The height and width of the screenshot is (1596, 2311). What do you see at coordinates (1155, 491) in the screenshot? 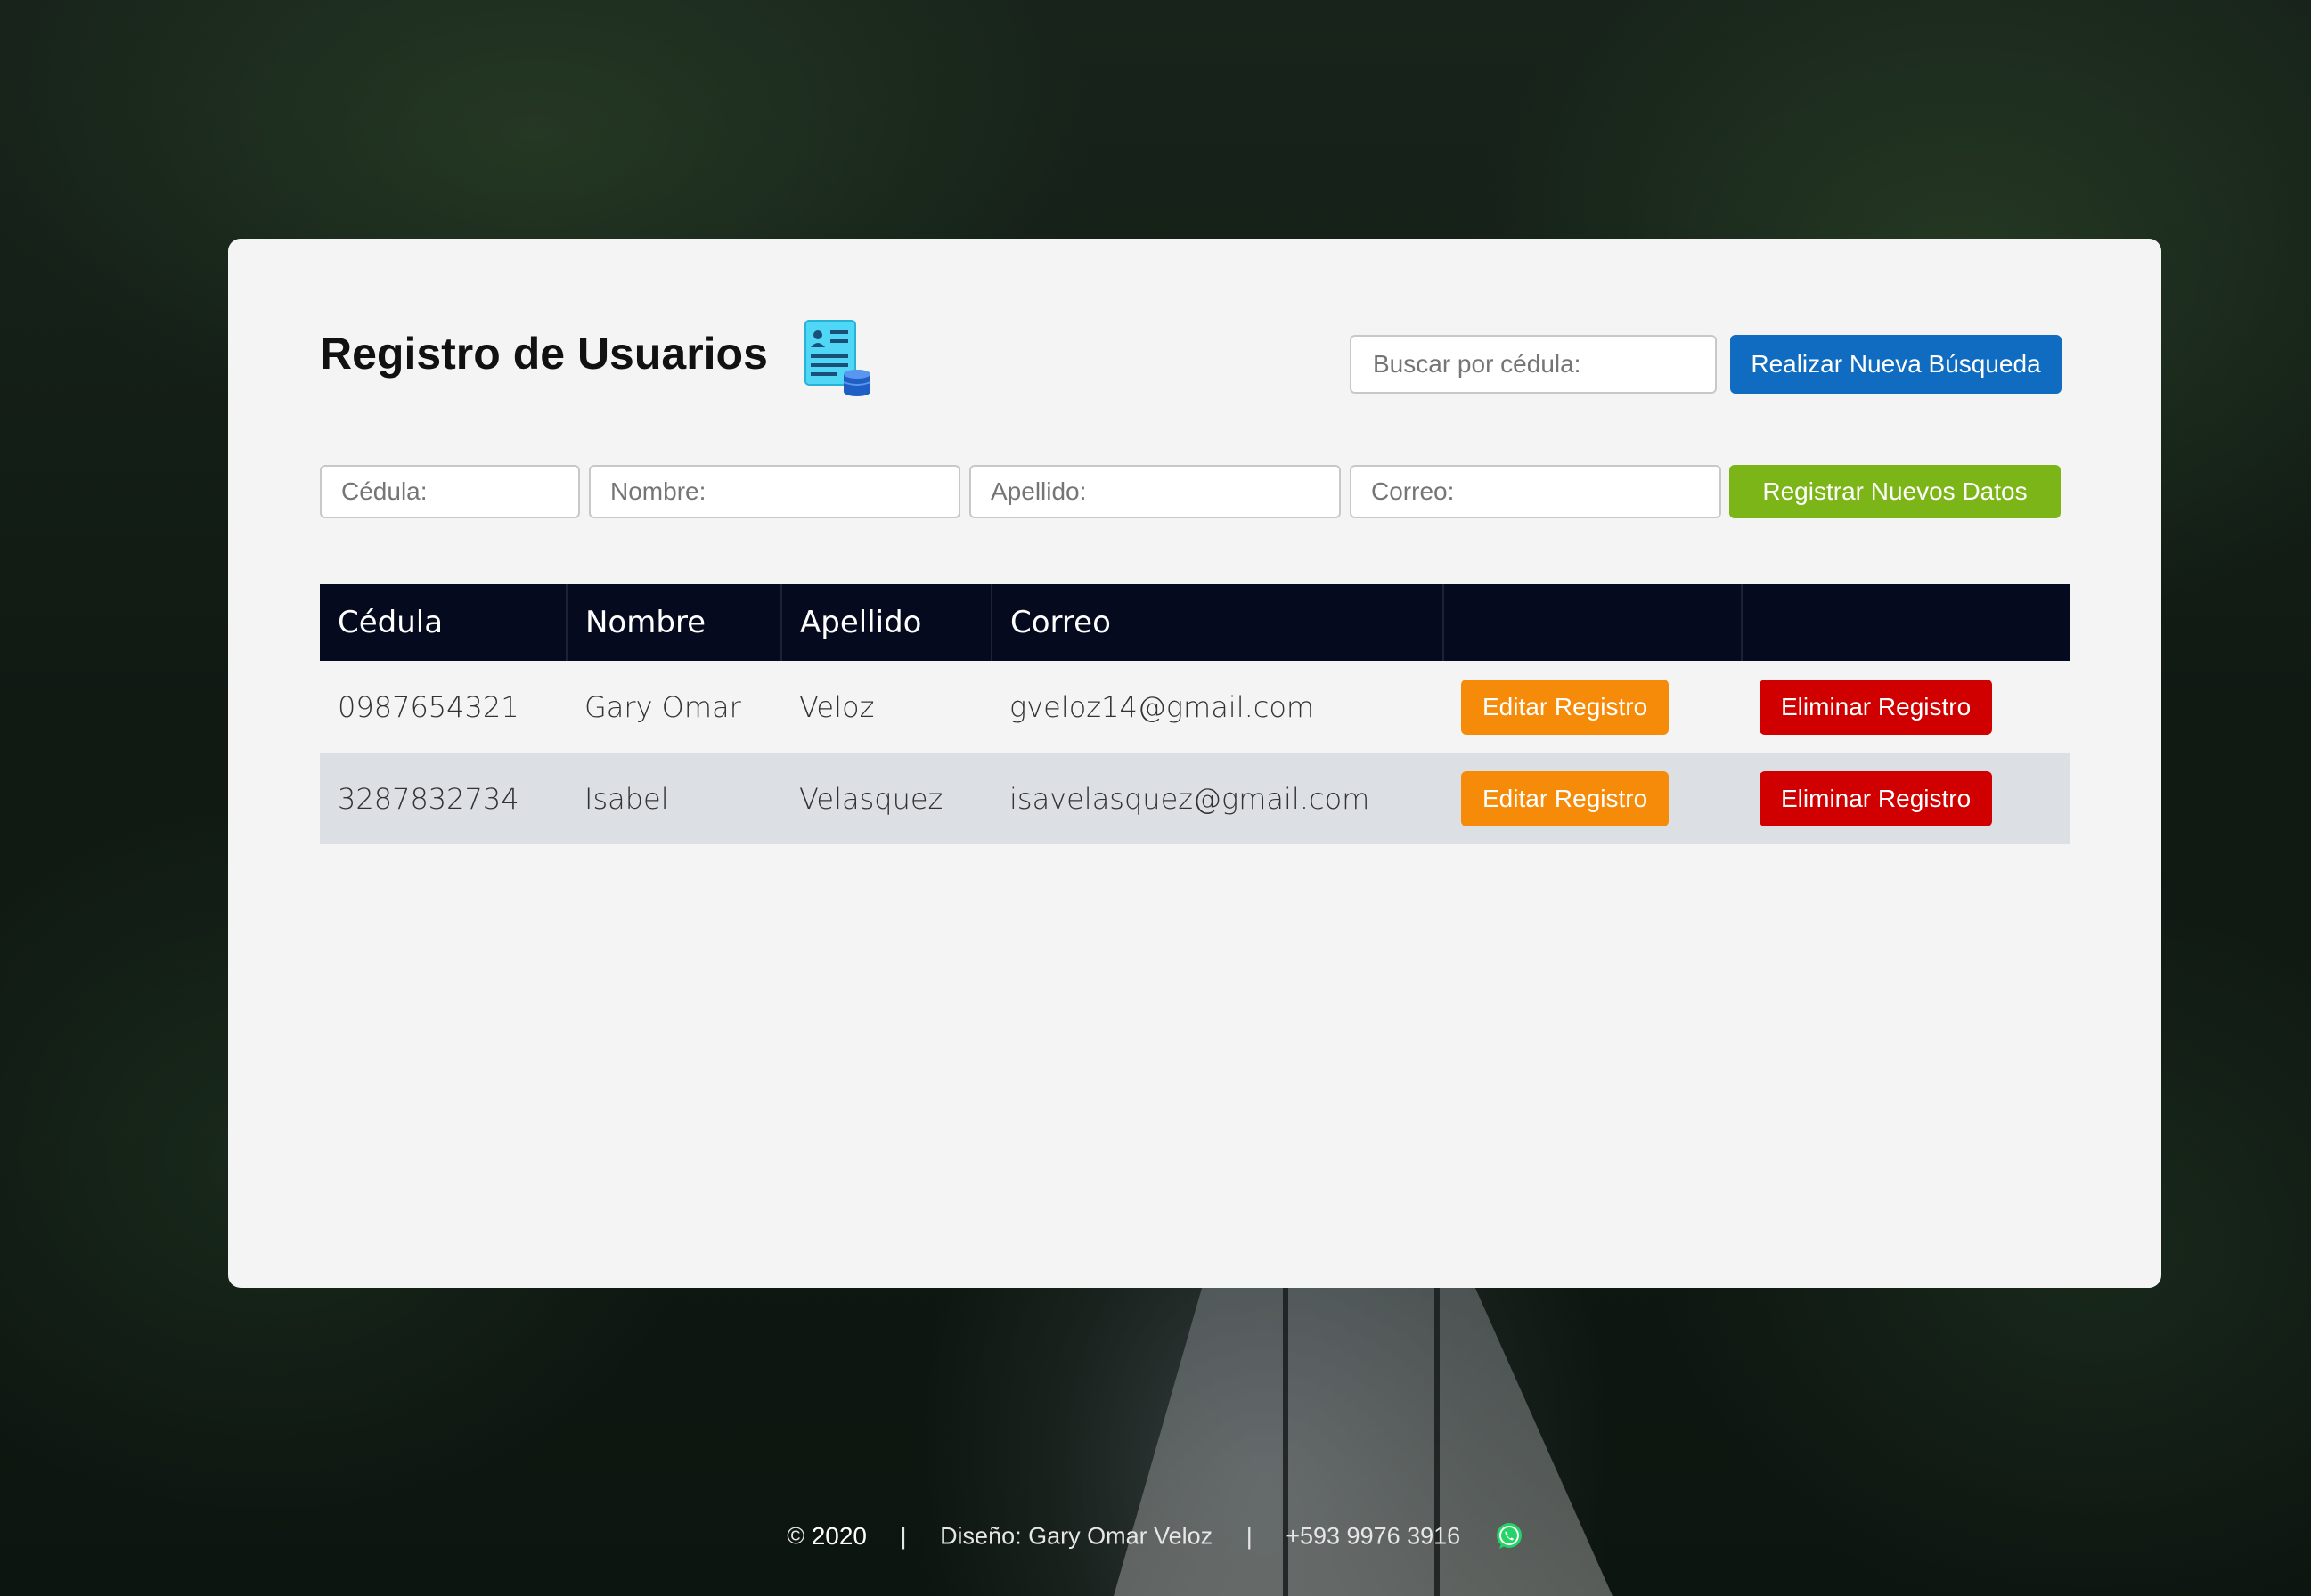
I see `apellido-field` at bounding box center [1155, 491].